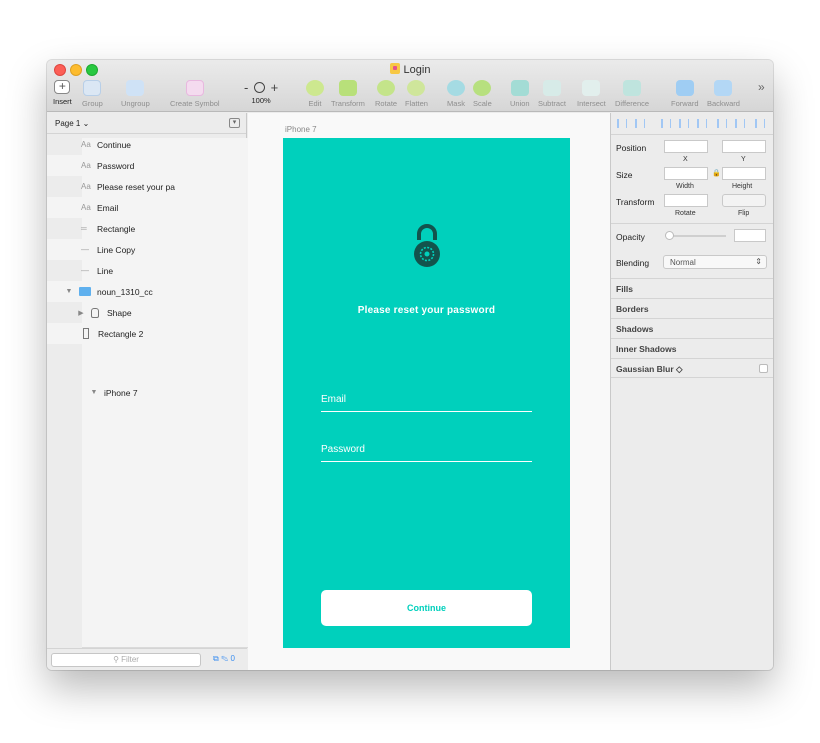 The width and height of the screenshot is (820, 743). I want to click on union-button: Union, so click(520, 94).